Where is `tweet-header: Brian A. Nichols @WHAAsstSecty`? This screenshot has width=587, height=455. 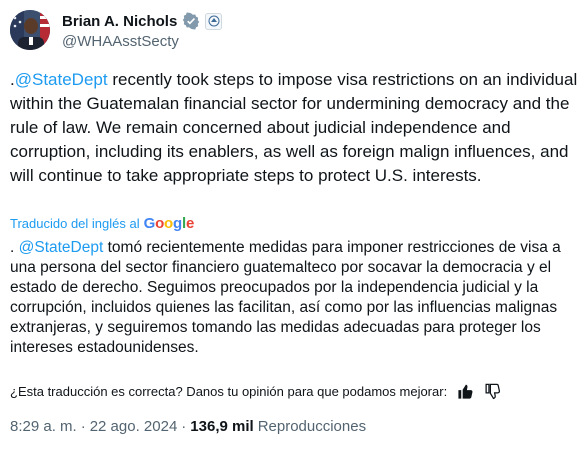 tweet-header: Brian A. Nichols @WHAAsstSecty is located at coordinates (290, 32).